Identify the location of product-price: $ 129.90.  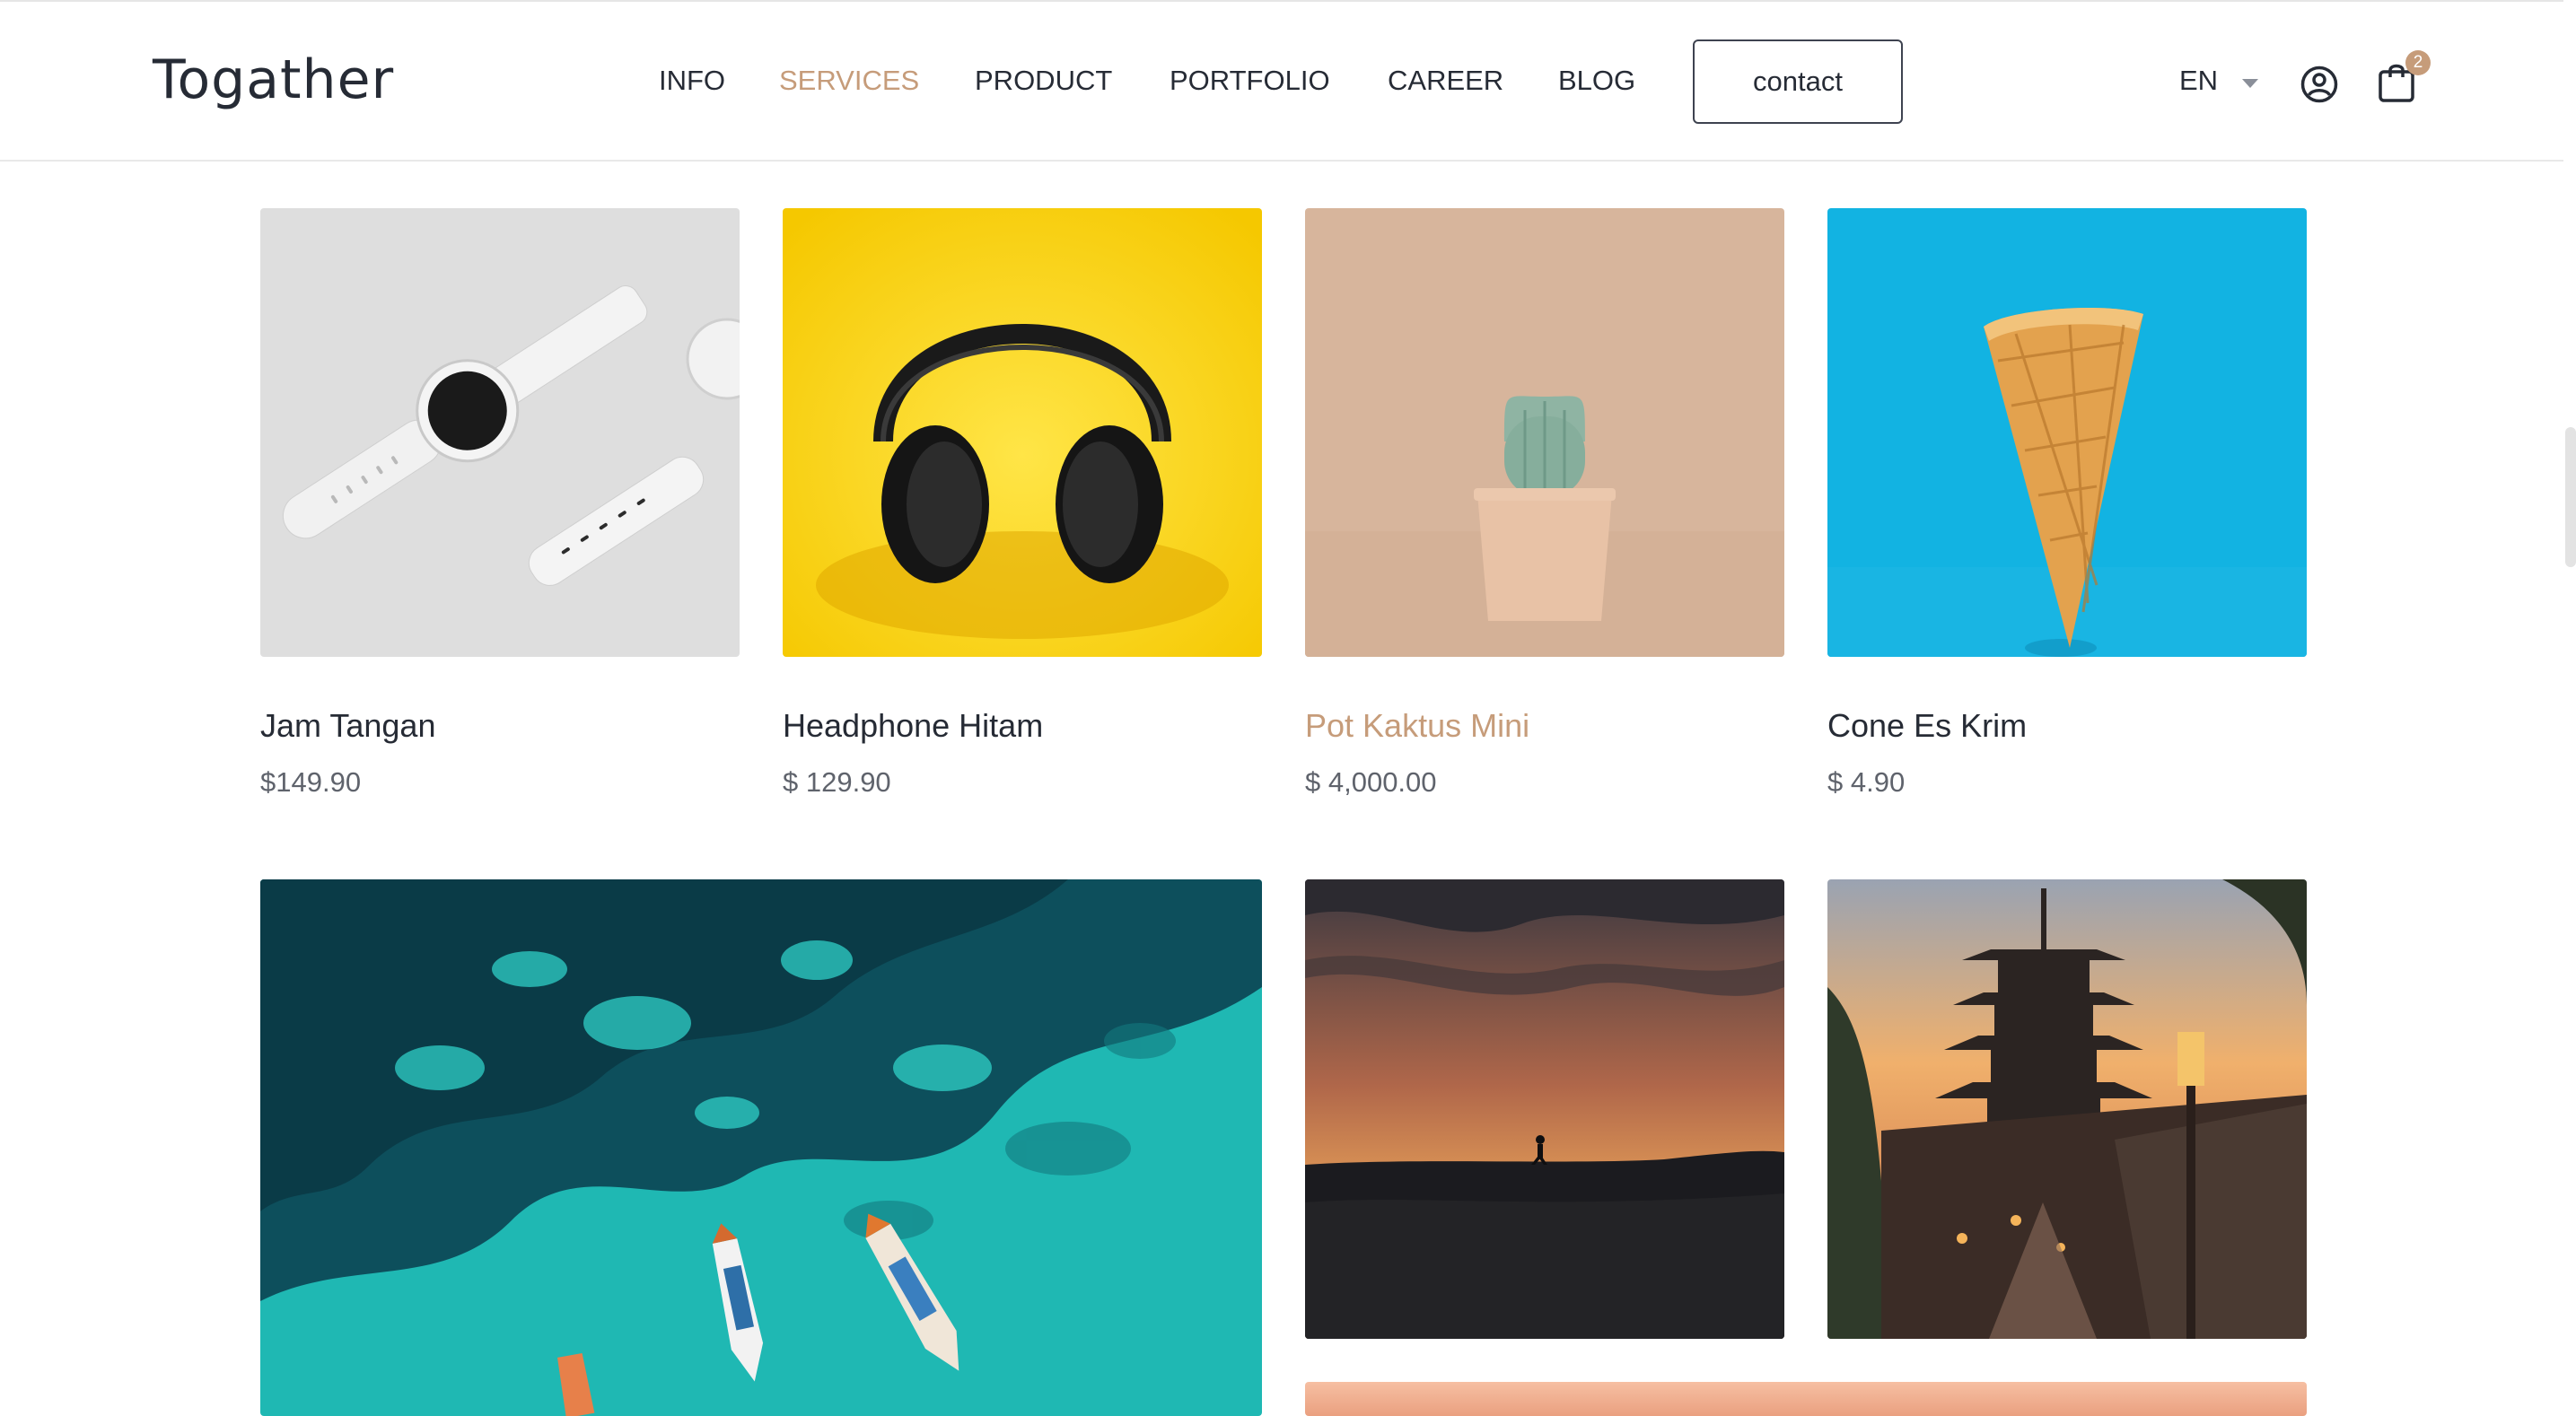
(837, 782).